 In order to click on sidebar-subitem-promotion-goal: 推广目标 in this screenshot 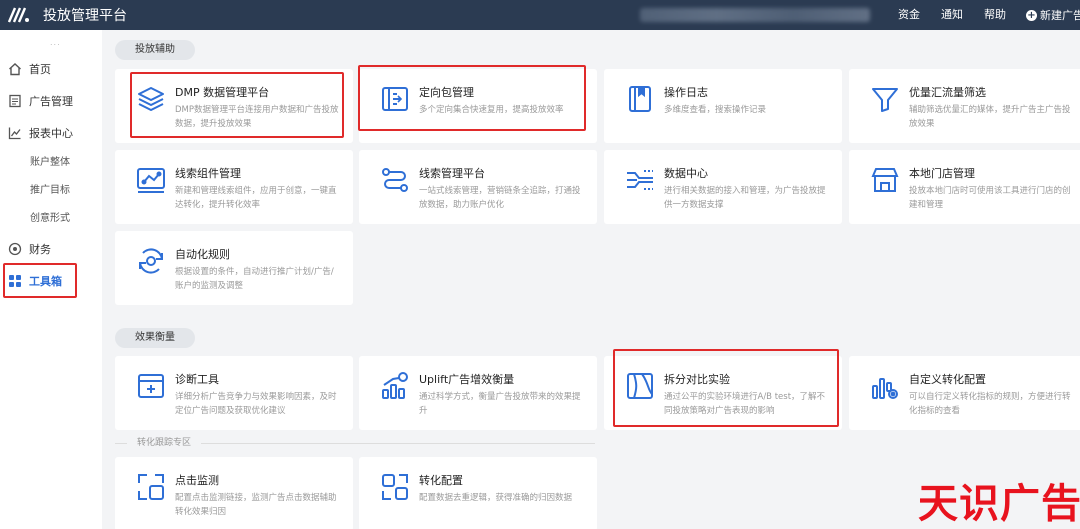, I will do `click(50, 191)`.